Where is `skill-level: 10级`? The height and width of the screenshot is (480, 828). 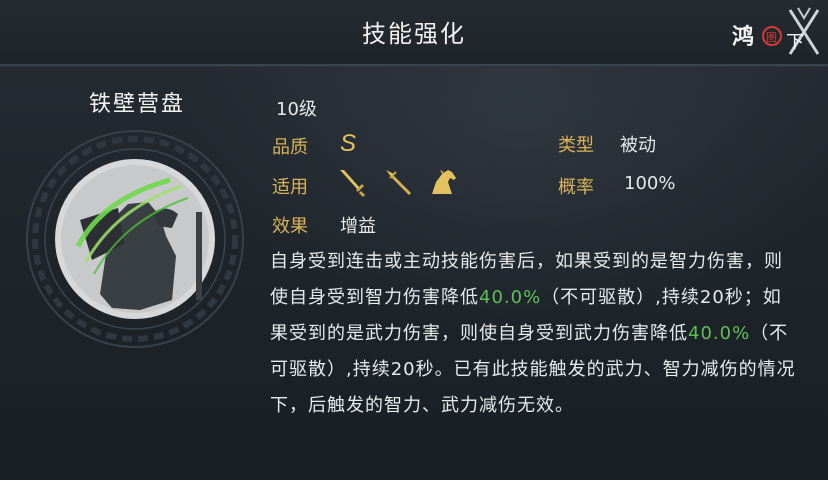 skill-level: 10级 is located at coordinates (296, 109).